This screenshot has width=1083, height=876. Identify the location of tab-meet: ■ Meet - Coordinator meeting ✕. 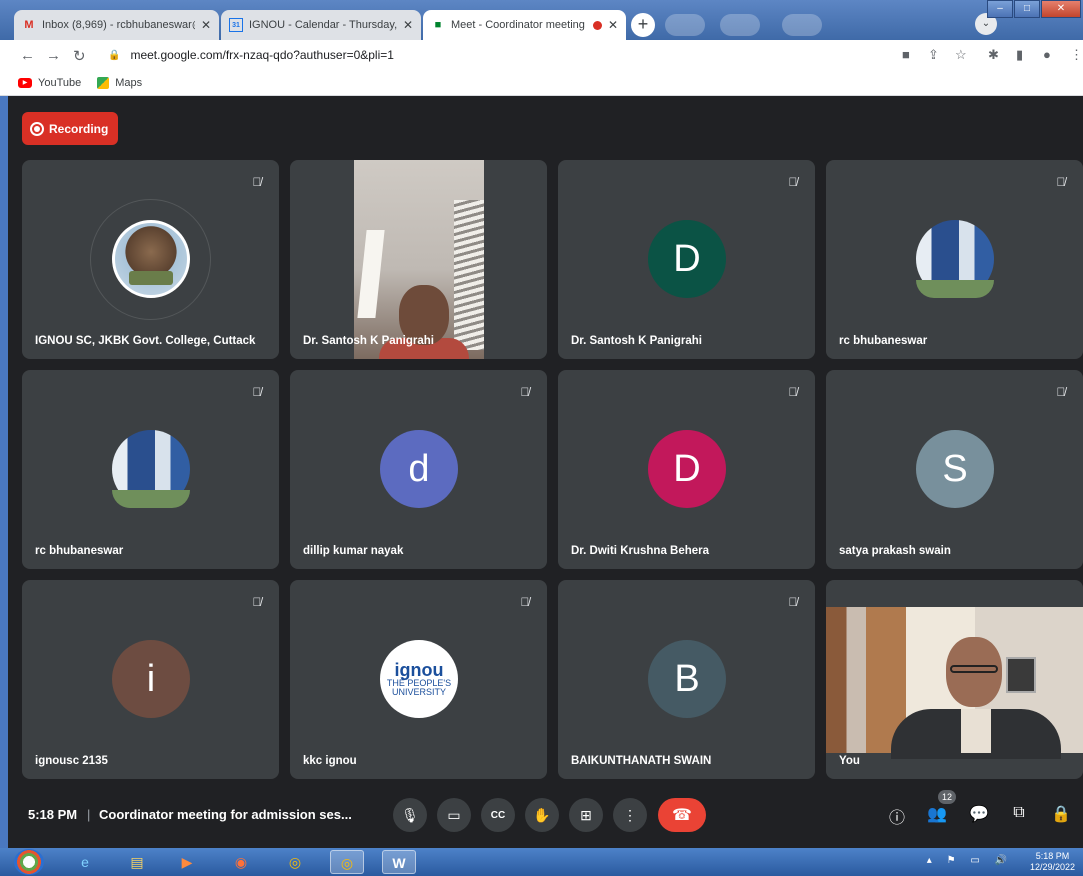
(524, 25).